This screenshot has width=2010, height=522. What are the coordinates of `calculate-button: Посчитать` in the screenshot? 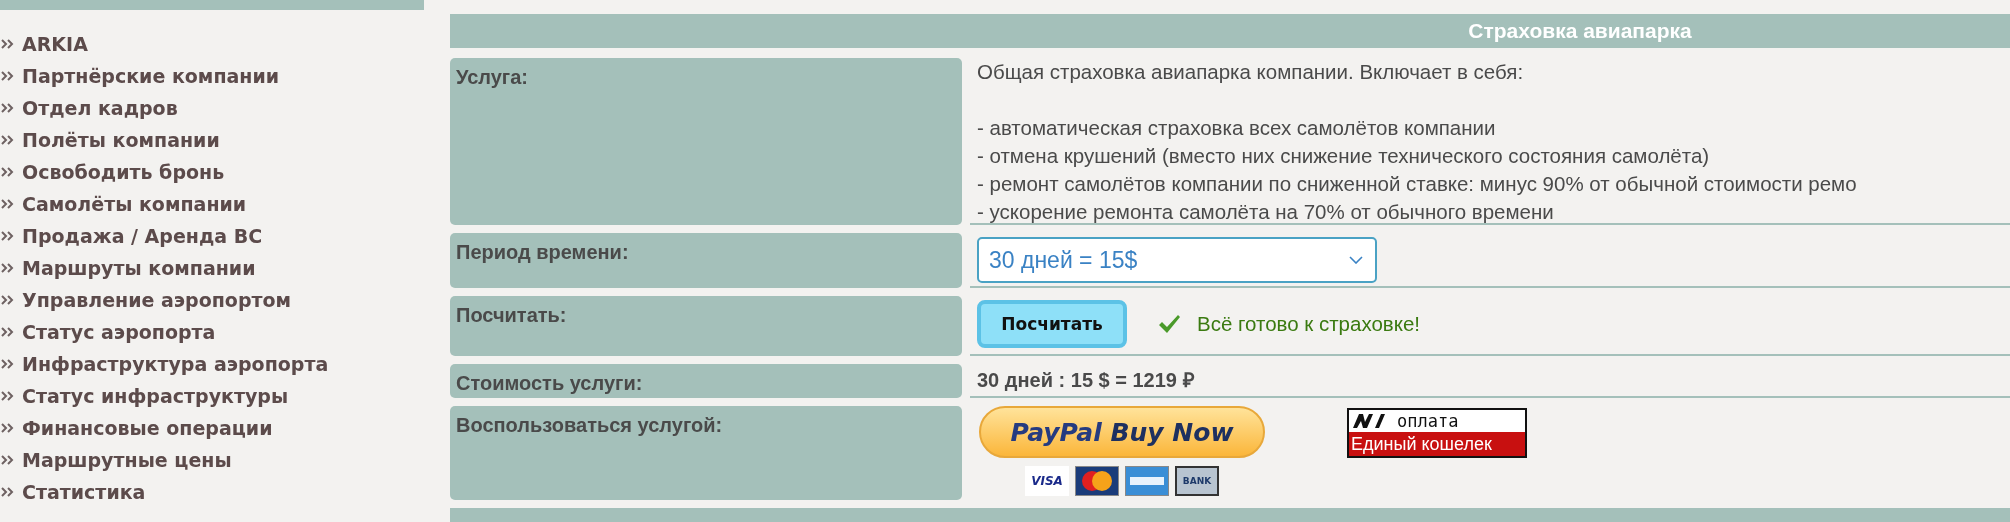 It's located at (1052, 324).